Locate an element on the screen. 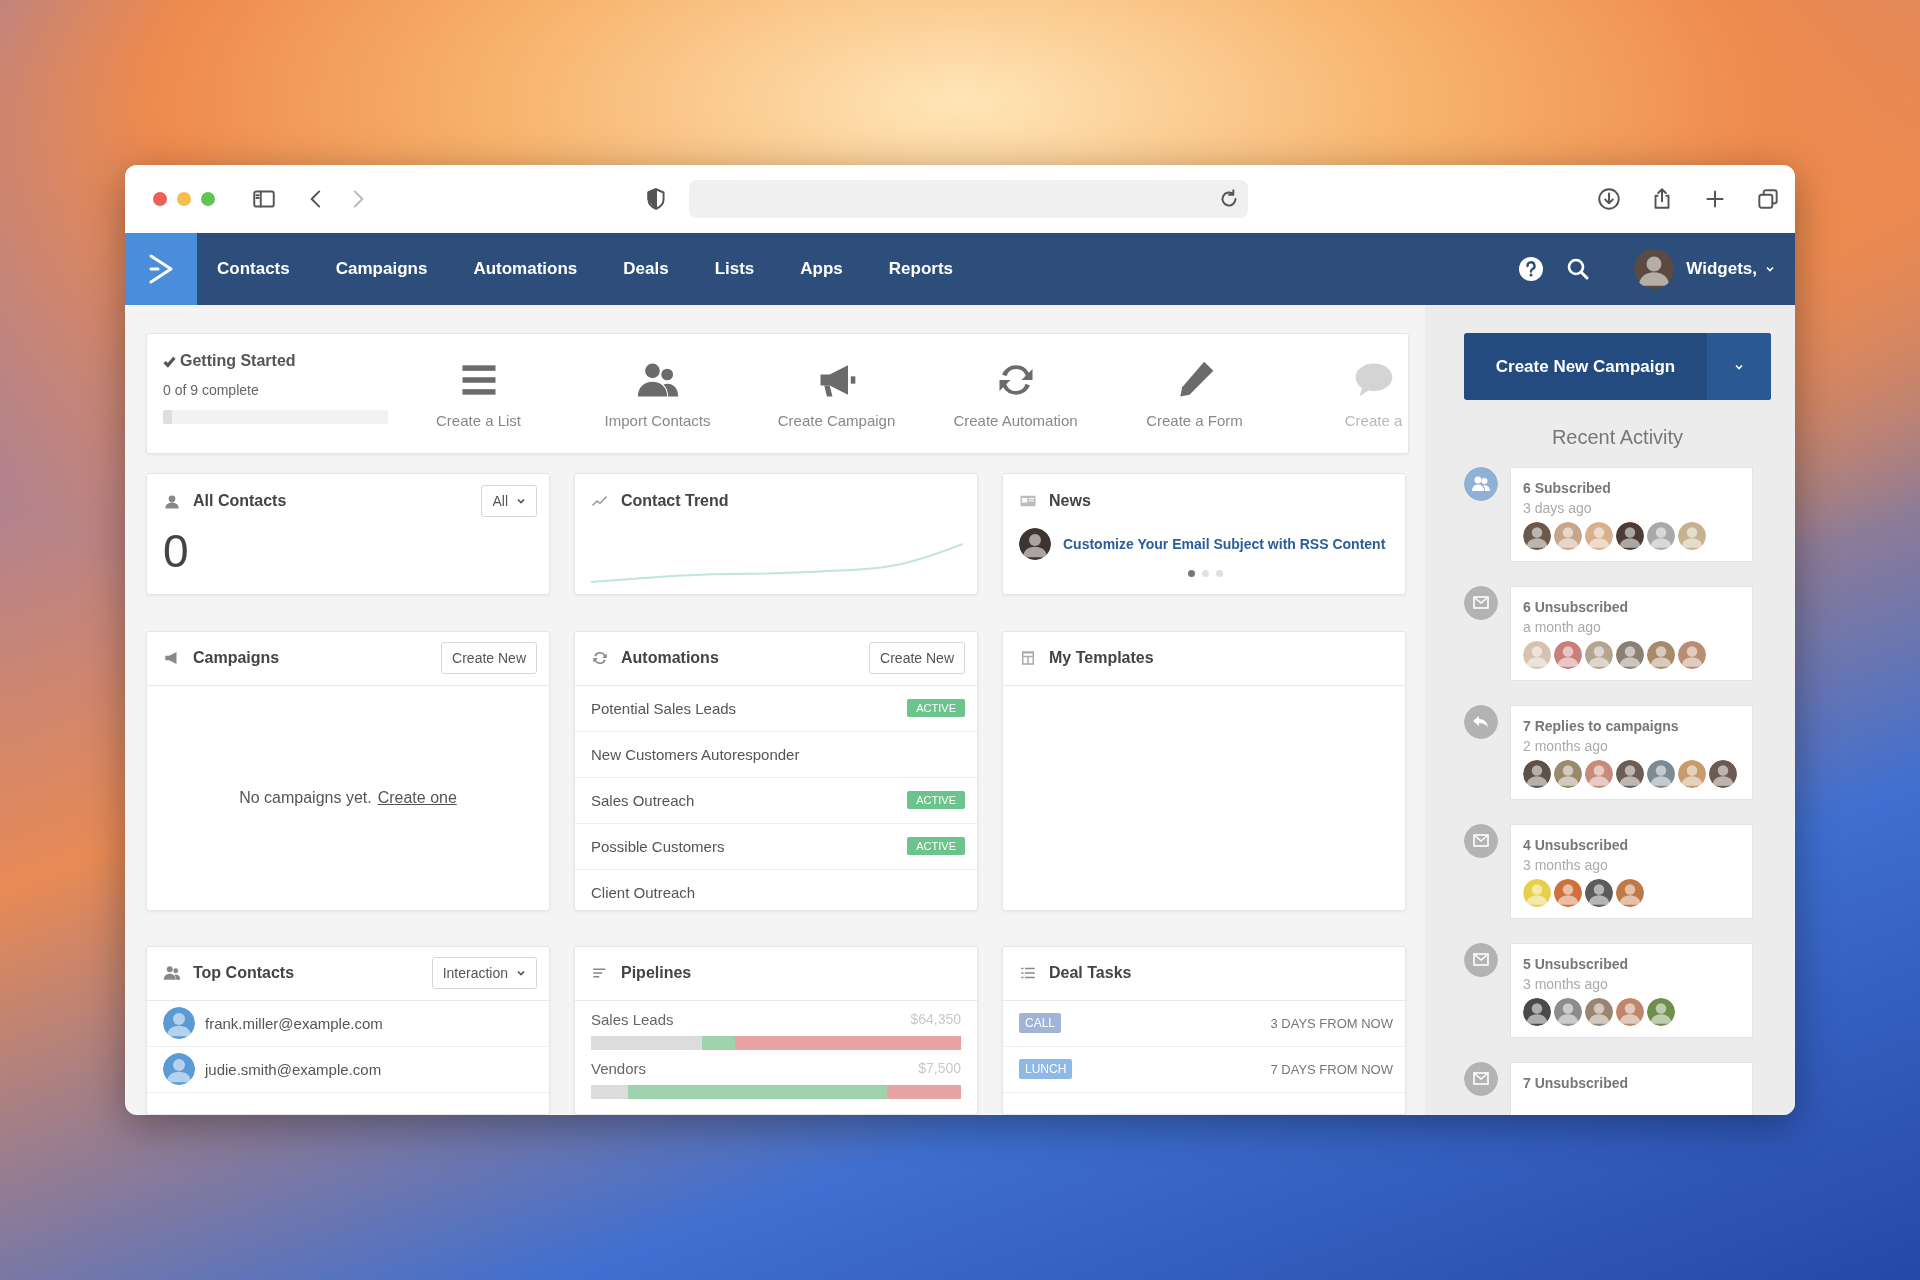  pipeline-name: Vendors is located at coordinates (619, 1068).